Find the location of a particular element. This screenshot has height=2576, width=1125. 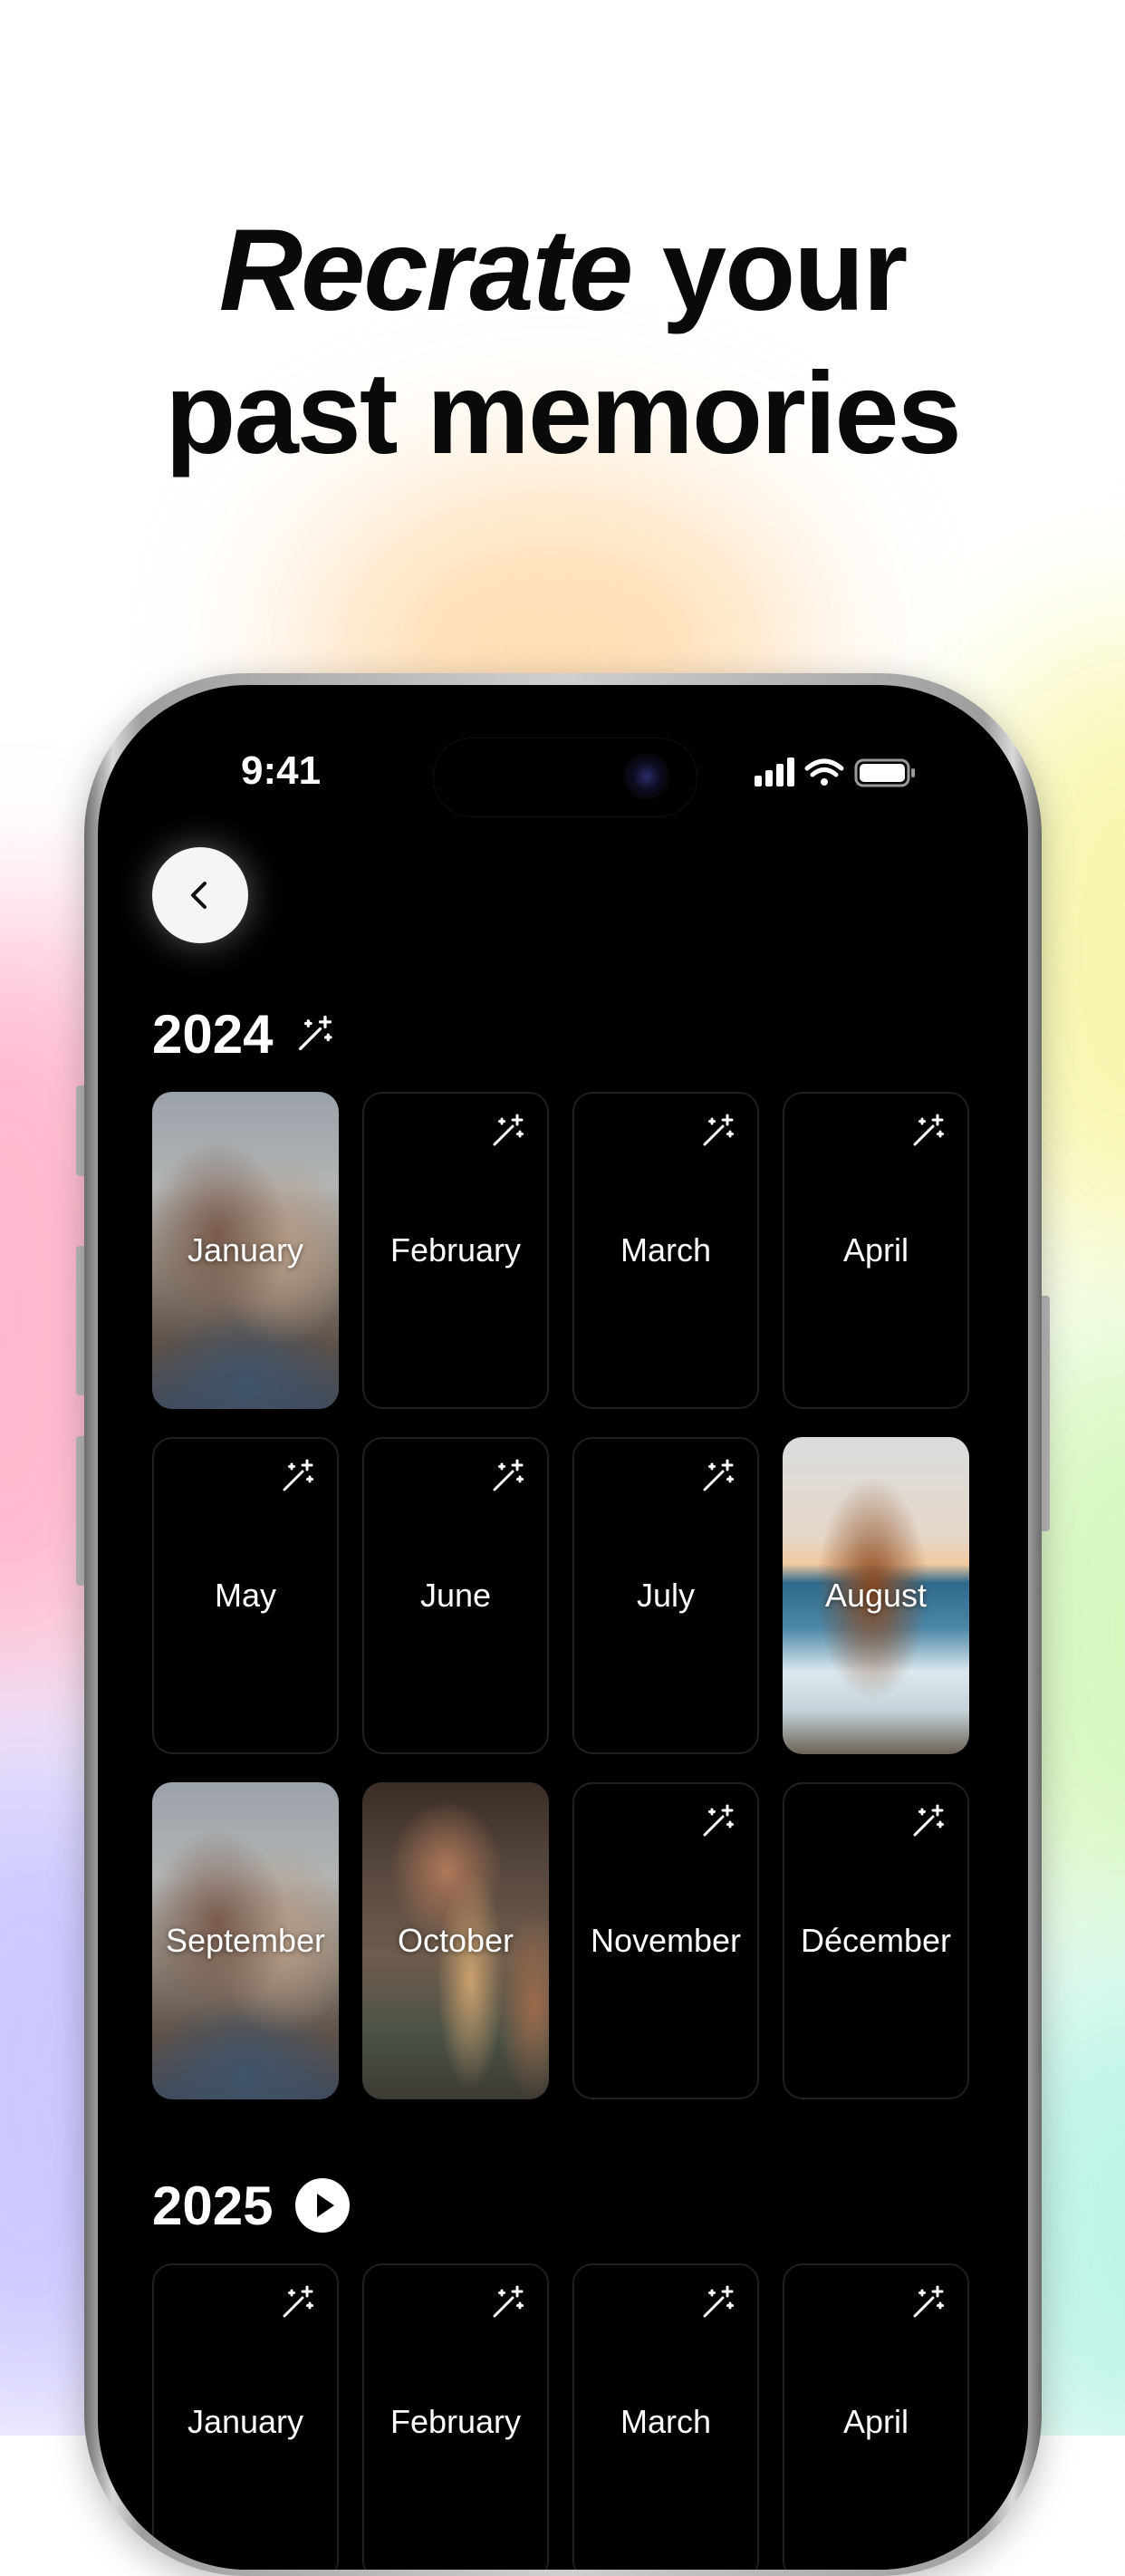

year-header-2024: 2024 is located at coordinates (244, 1033).